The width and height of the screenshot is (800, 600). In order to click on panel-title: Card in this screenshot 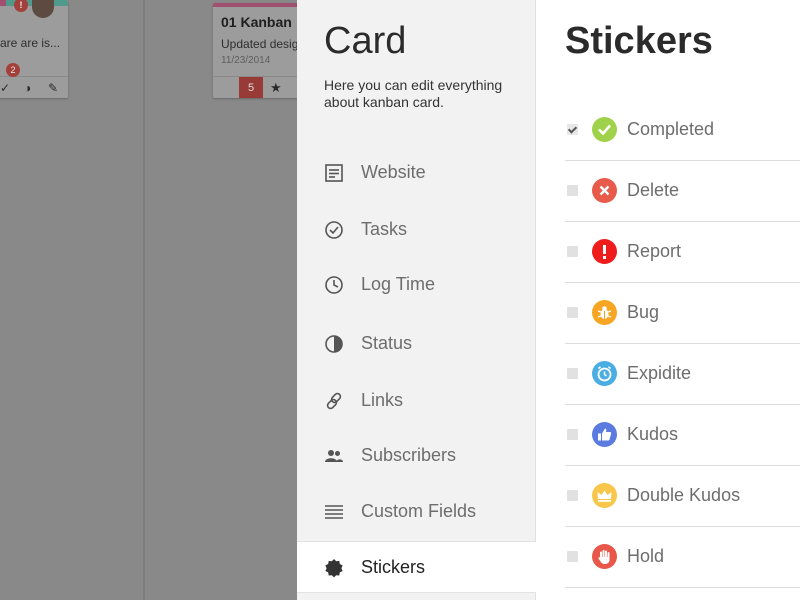, I will do `click(365, 41)`.